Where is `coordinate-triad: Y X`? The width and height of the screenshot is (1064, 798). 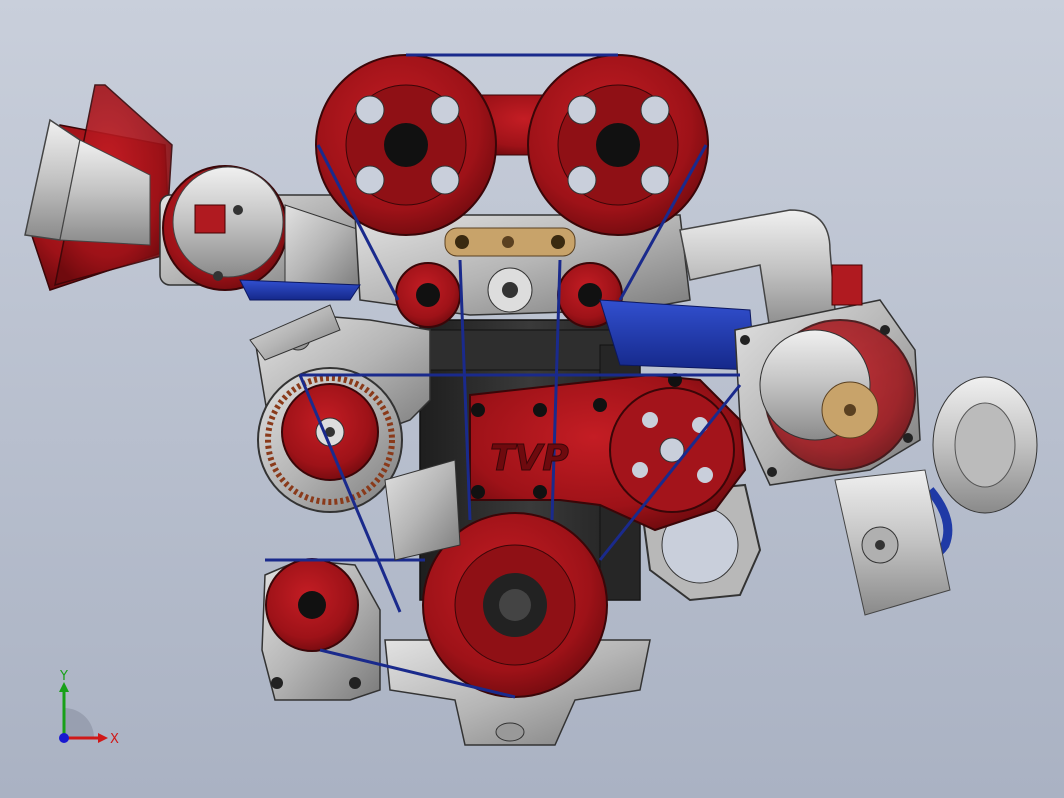 coordinate-triad: Y X is located at coordinates (89, 708).